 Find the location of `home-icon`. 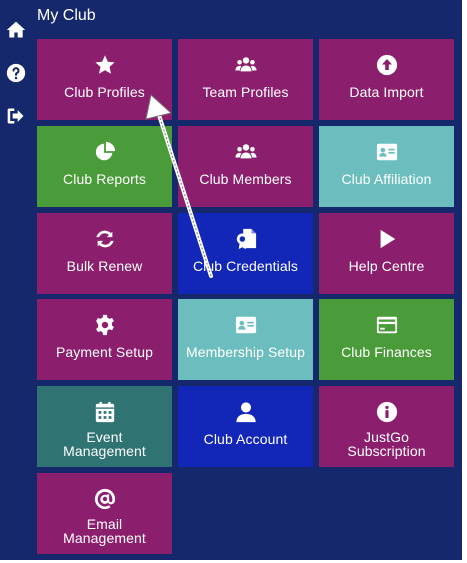

home-icon is located at coordinates (16, 29).